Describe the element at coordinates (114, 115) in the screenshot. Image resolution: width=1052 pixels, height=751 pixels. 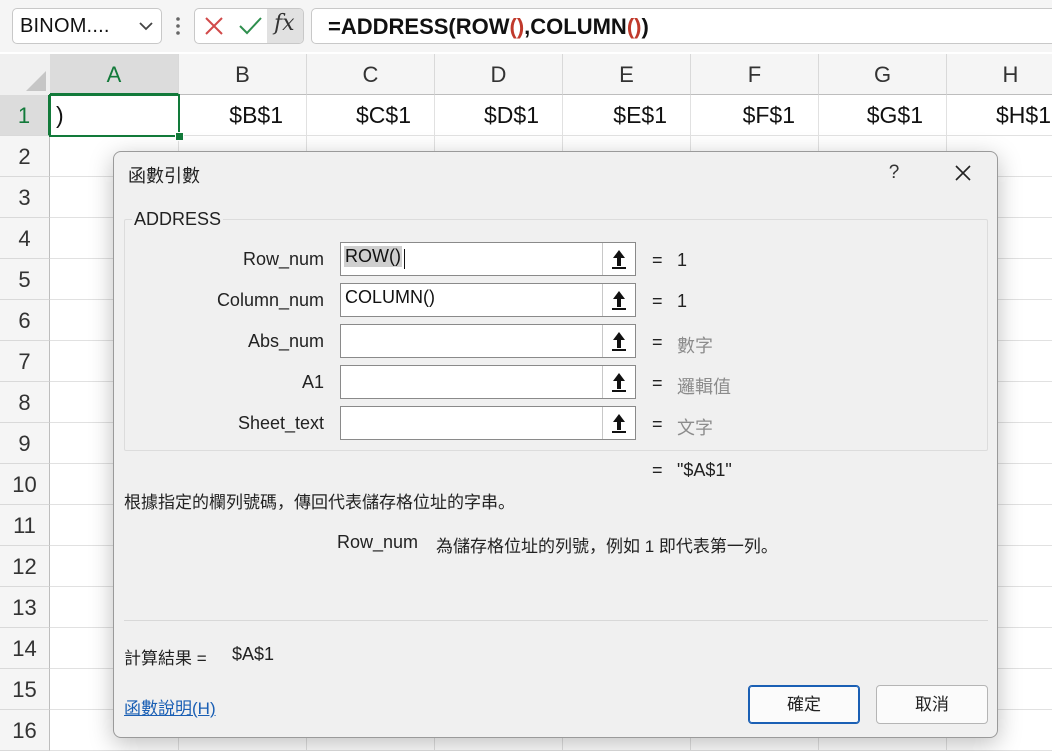
I see `selected-cell-a1` at that location.